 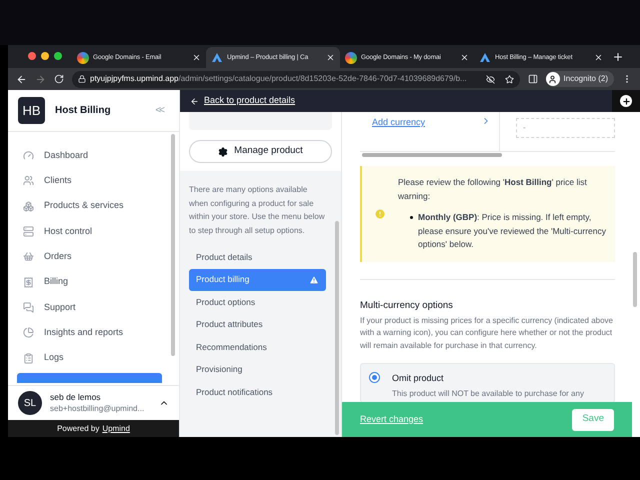 What do you see at coordinates (257, 369) in the screenshot?
I see `product-menu-item: Provisioning` at bounding box center [257, 369].